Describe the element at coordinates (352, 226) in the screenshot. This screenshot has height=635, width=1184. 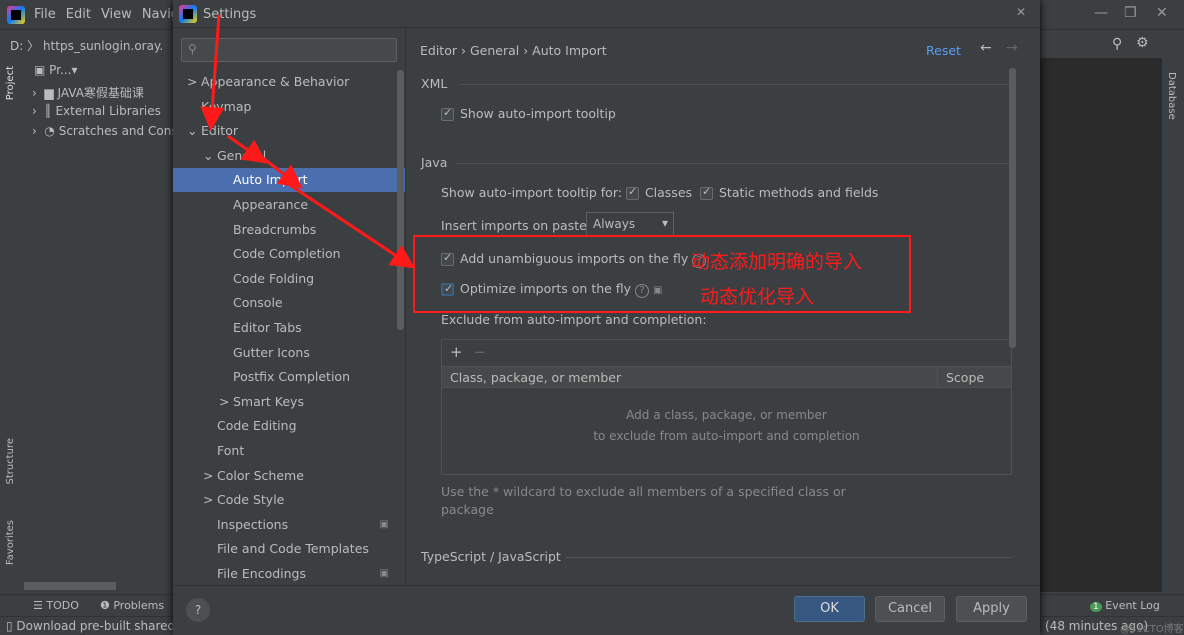
I see `arrow-to-options` at that location.